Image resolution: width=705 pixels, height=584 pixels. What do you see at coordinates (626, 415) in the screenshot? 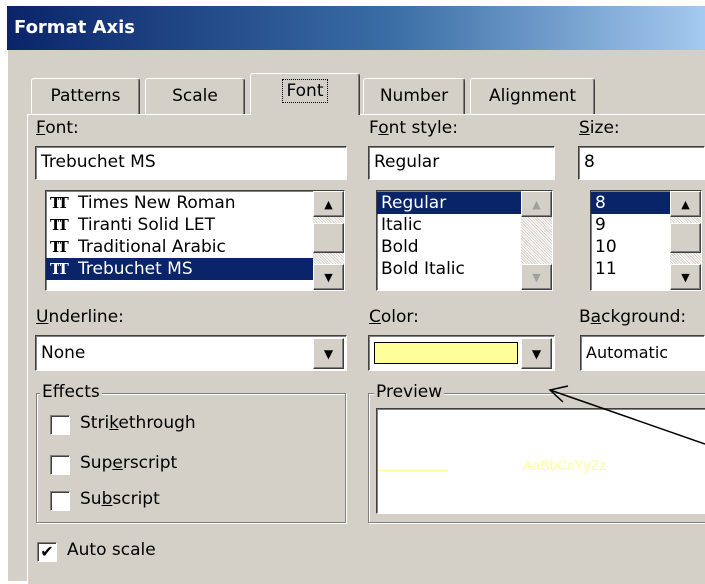
I see `annotation-arrow` at bounding box center [626, 415].